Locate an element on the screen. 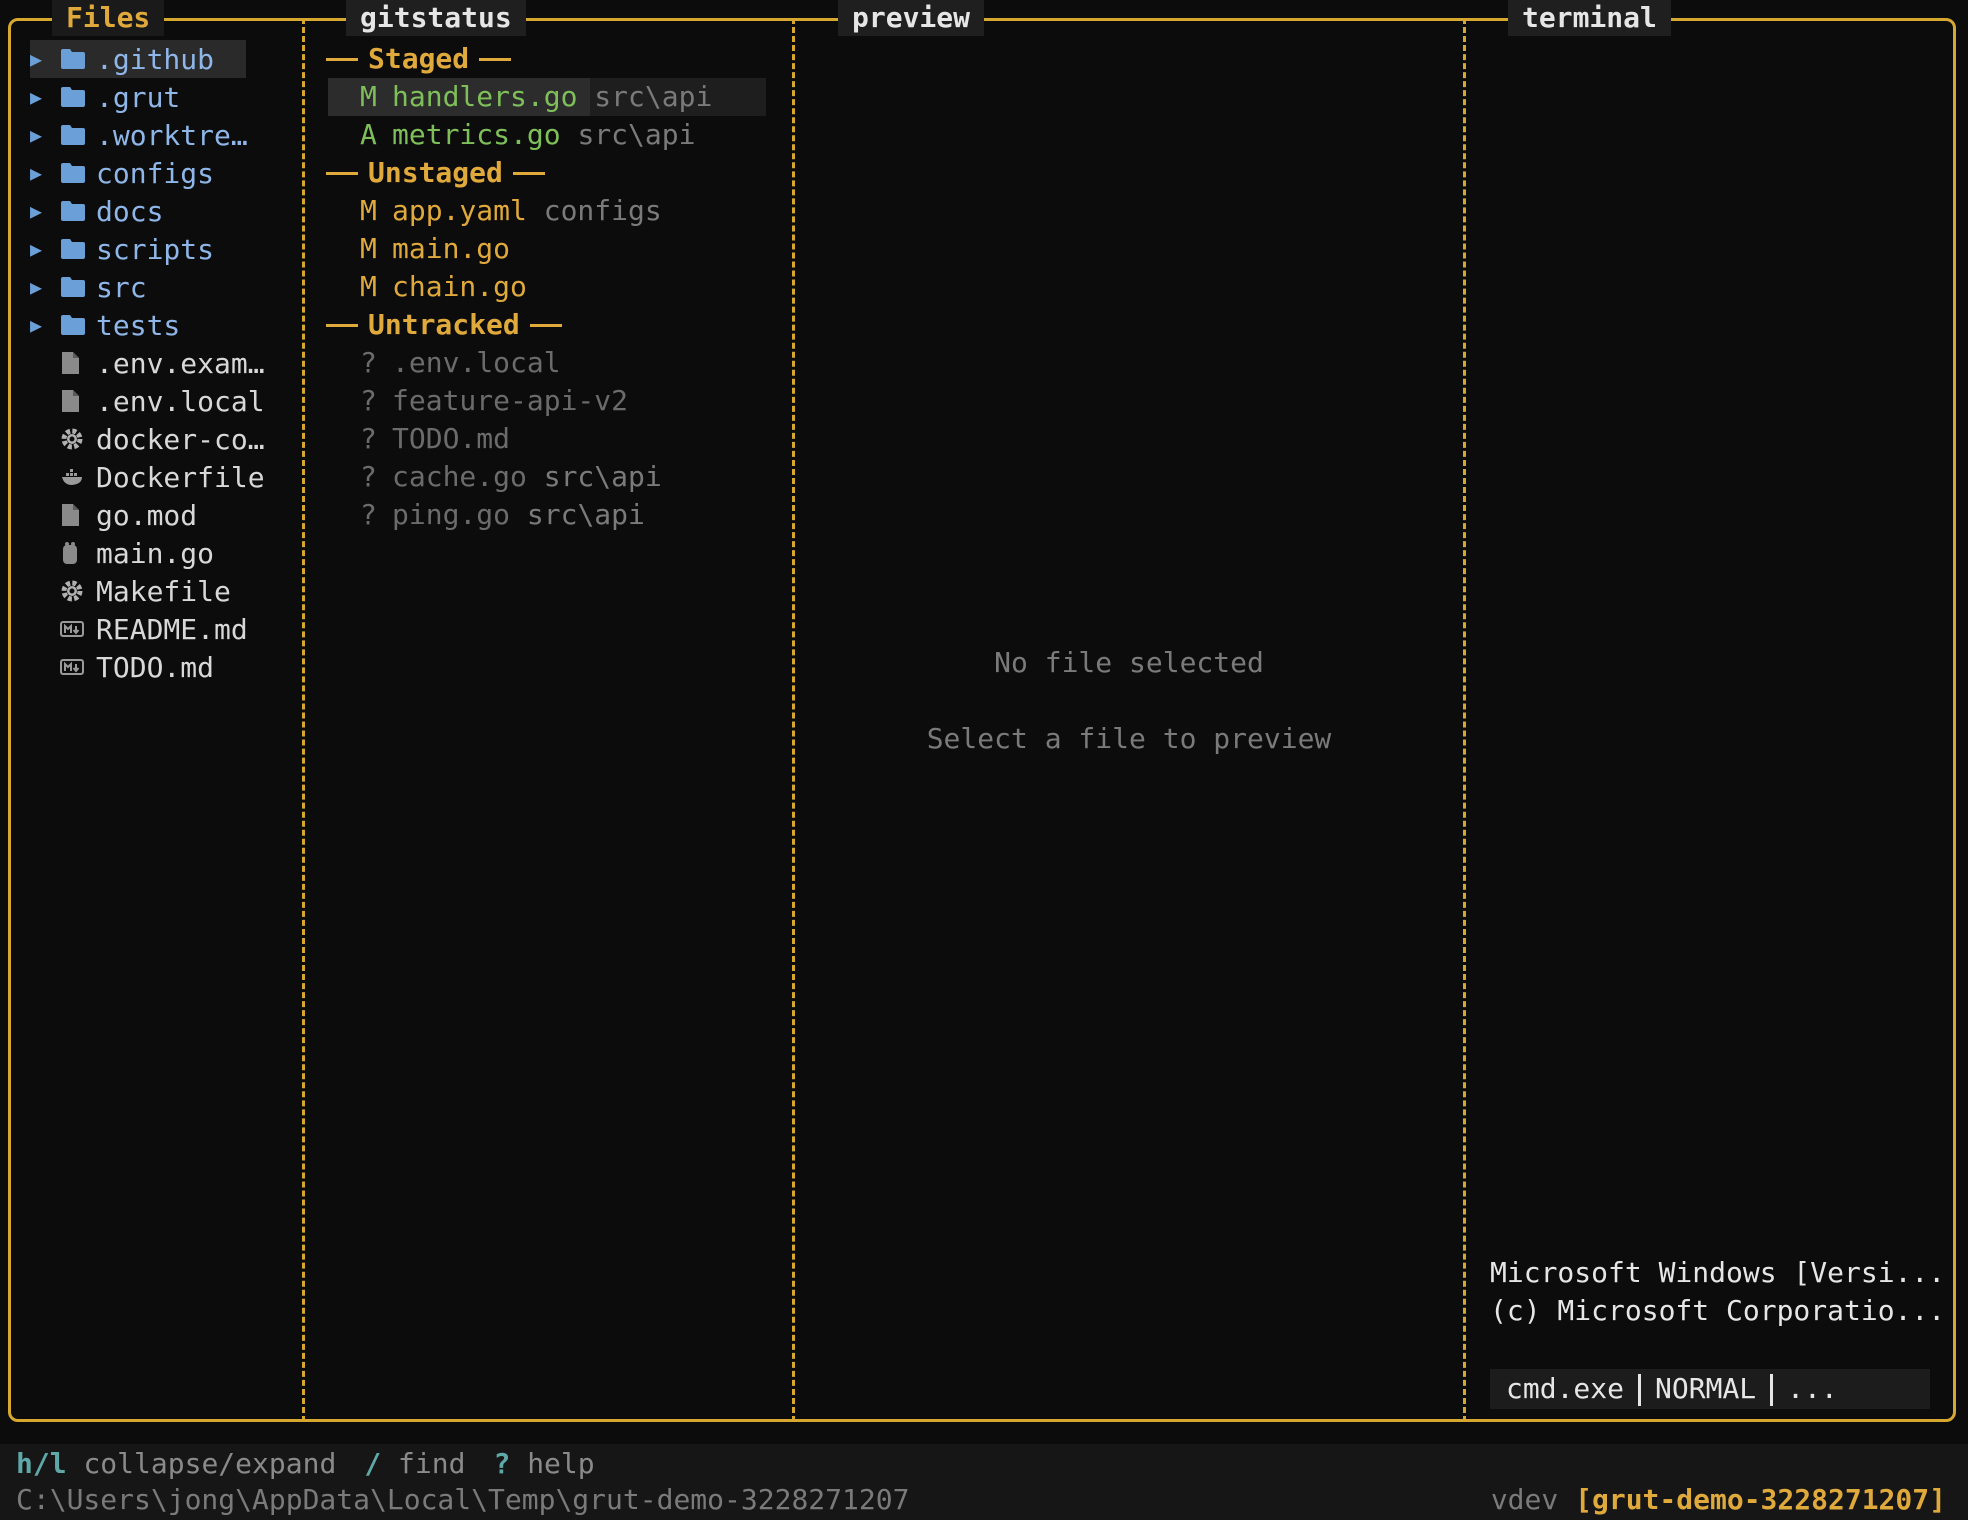 The image size is (1968, 1520). file-name: .github is located at coordinates (155, 59).